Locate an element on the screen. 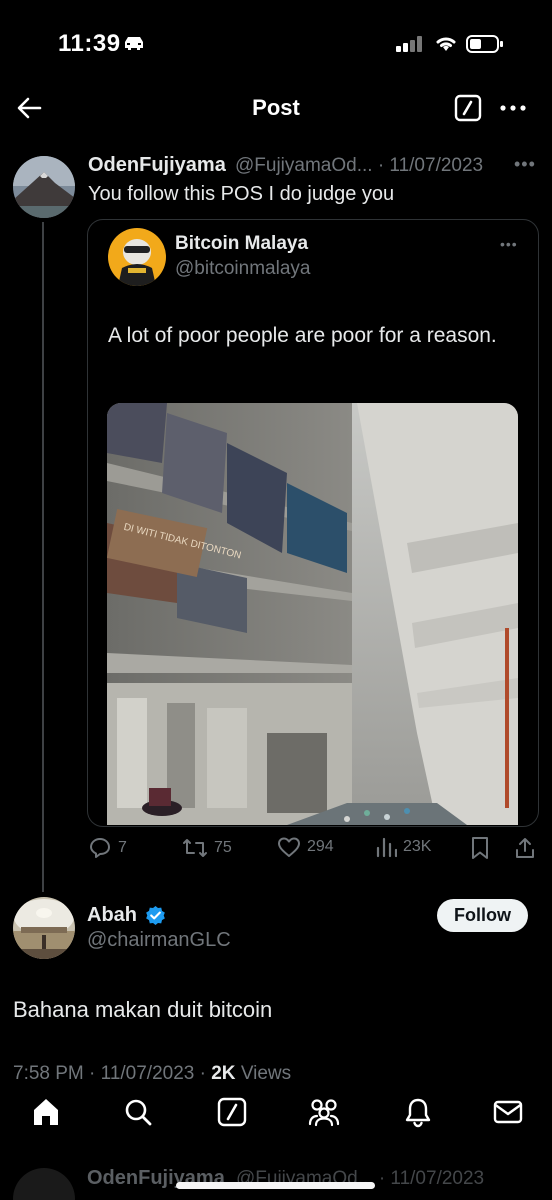 Image resolution: width=552 pixels, height=1200 pixels. post-views-label: Views is located at coordinates (266, 1073).